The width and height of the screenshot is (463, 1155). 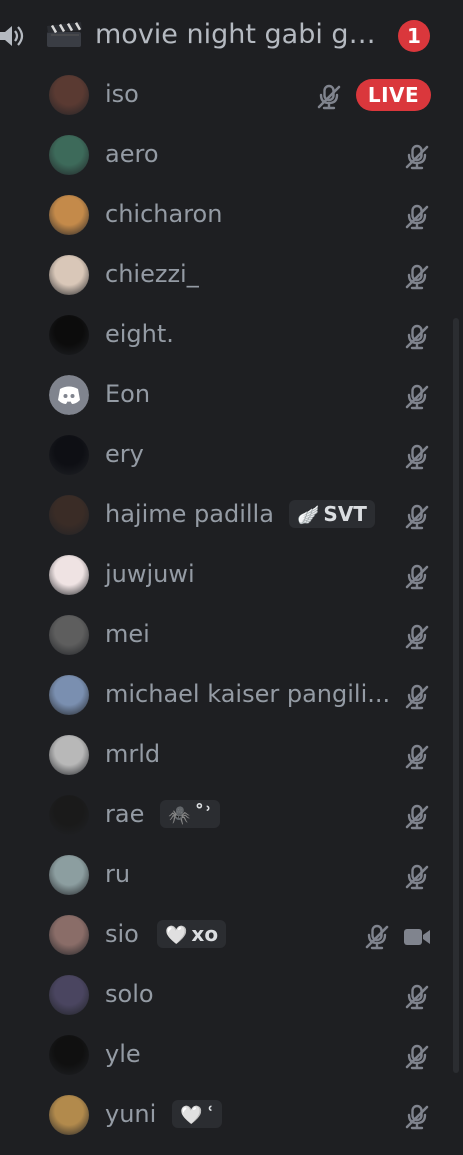 I want to click on voice-user-row: aero, so click(x=231, y=156).